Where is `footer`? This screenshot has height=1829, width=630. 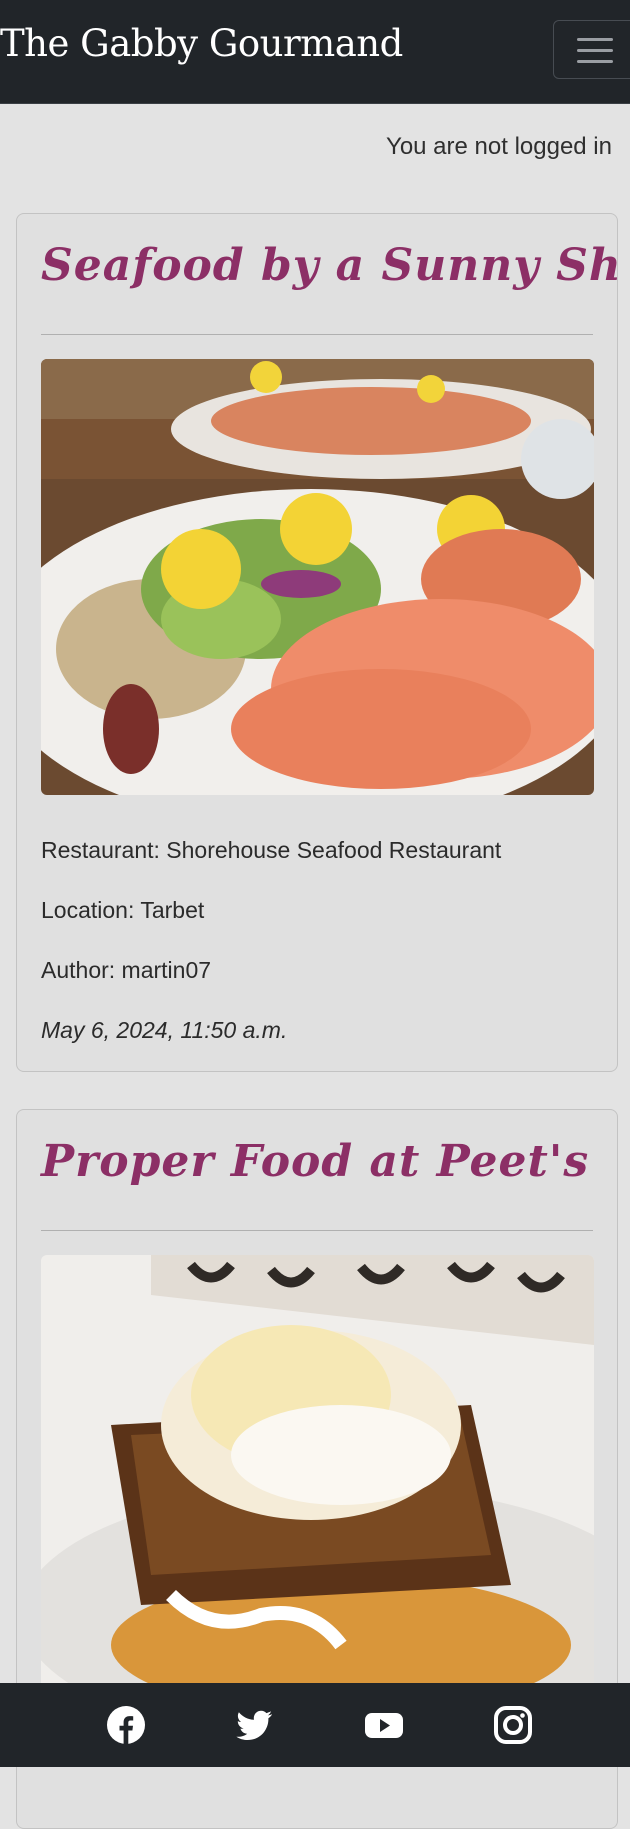 footer is located at coordinates (315, 1725).